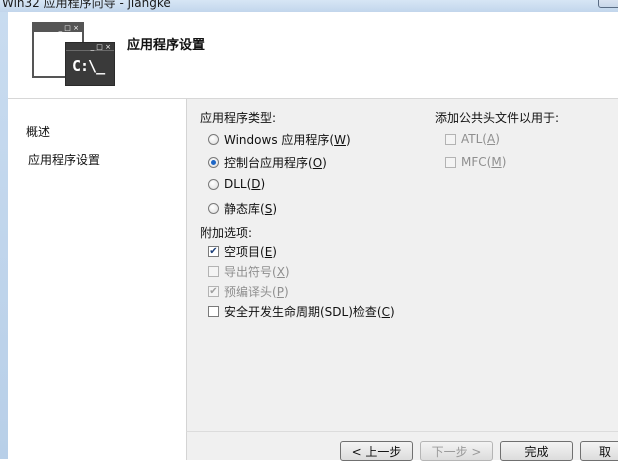 The image size is (618, 461). What do you see at coordinates (456, 451) in the screenshot?
I see `next-button: 下一步 >` at bounding box center [456, 451].